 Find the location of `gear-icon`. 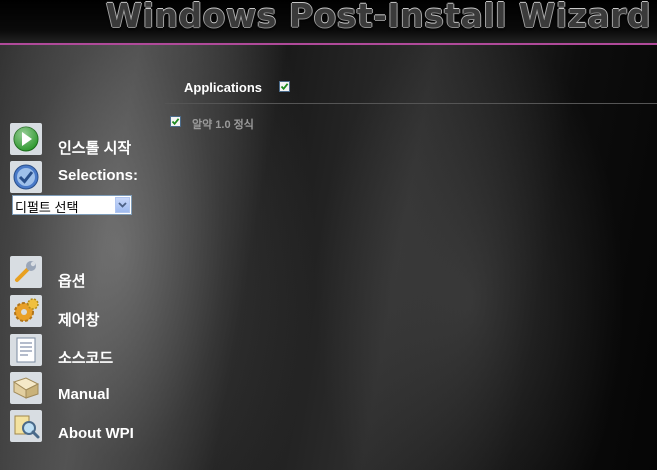

gear-icon is located at coordinates (26, 311).